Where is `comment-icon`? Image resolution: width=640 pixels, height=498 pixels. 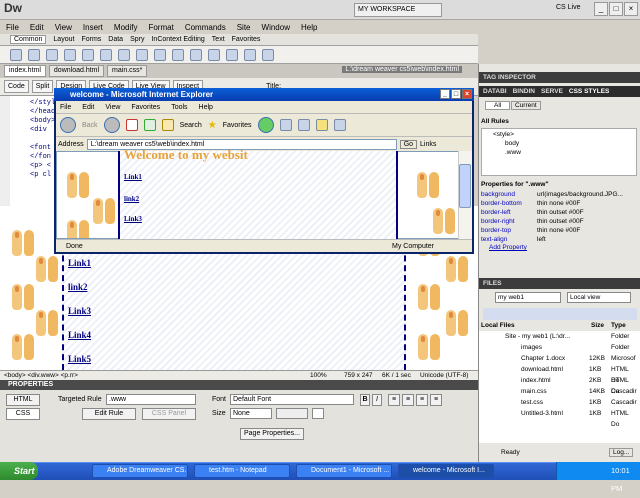
comment-icon is located at coordinates (196, 54).